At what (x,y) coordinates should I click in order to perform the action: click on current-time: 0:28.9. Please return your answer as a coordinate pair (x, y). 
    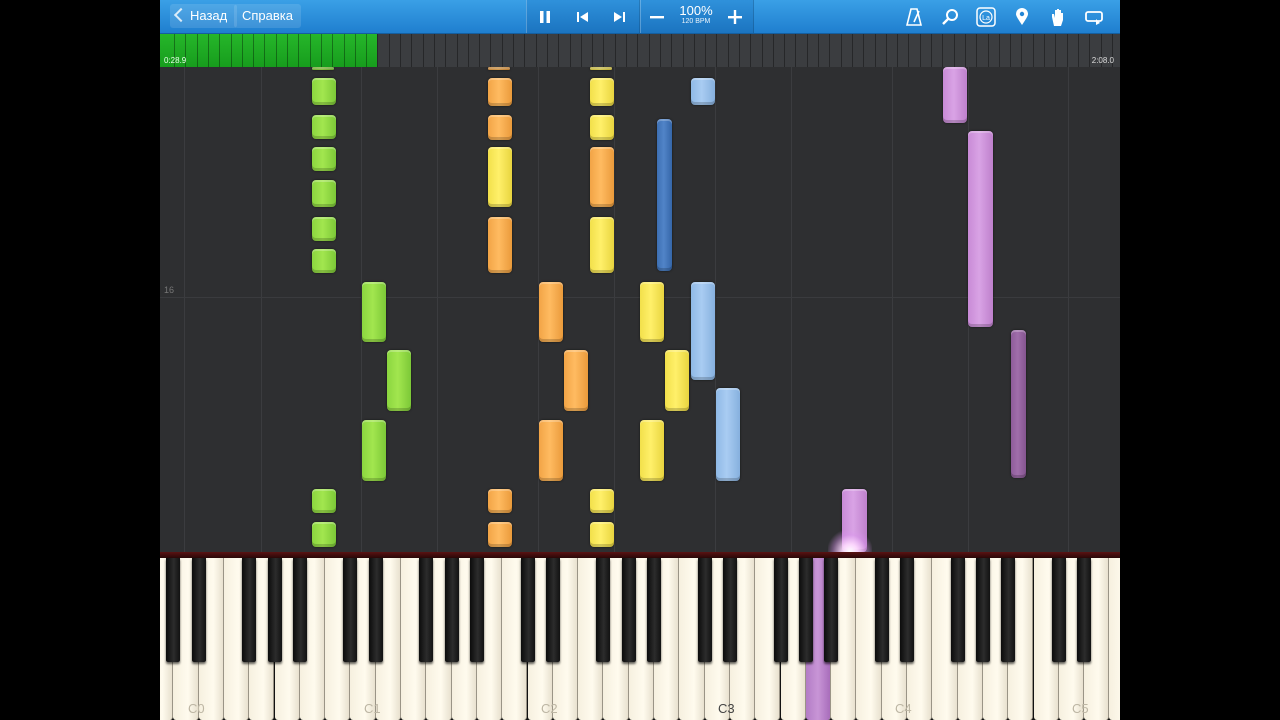
    Looking at the image, I should click on (175, 60).